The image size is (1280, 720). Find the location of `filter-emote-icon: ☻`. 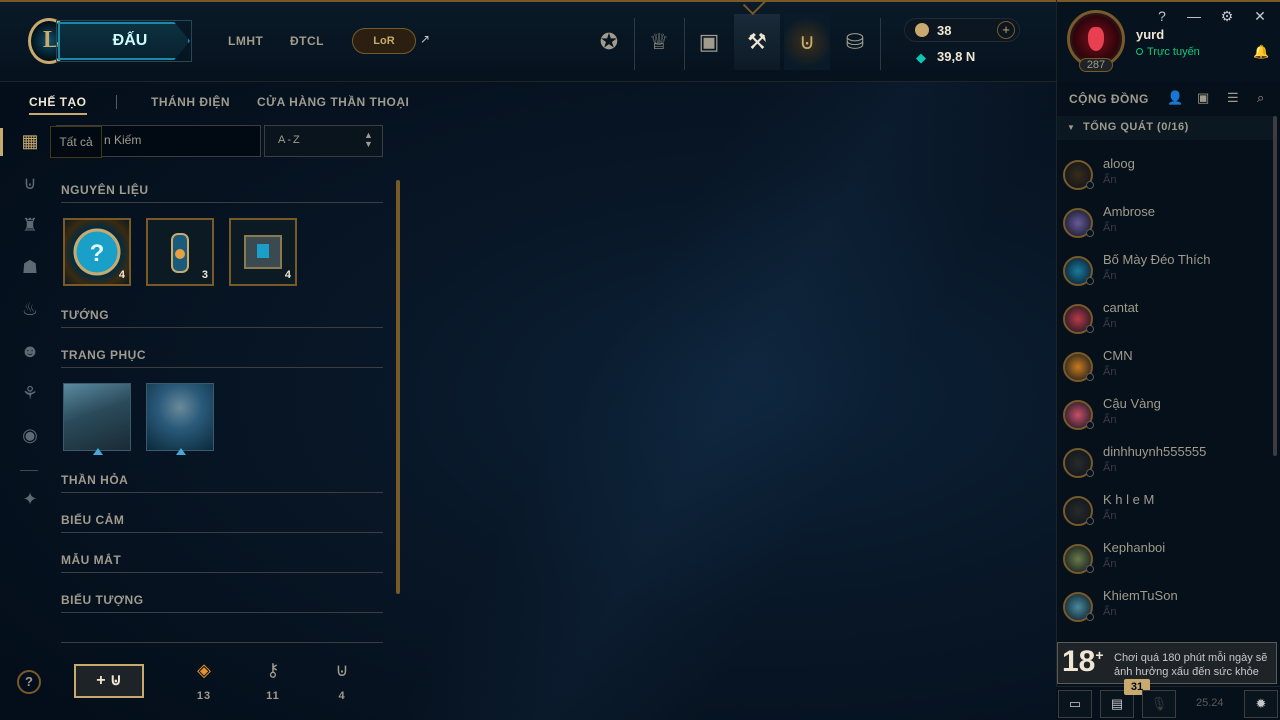

filter-emote-icon: ☻ is located at coordinates (30, 351).